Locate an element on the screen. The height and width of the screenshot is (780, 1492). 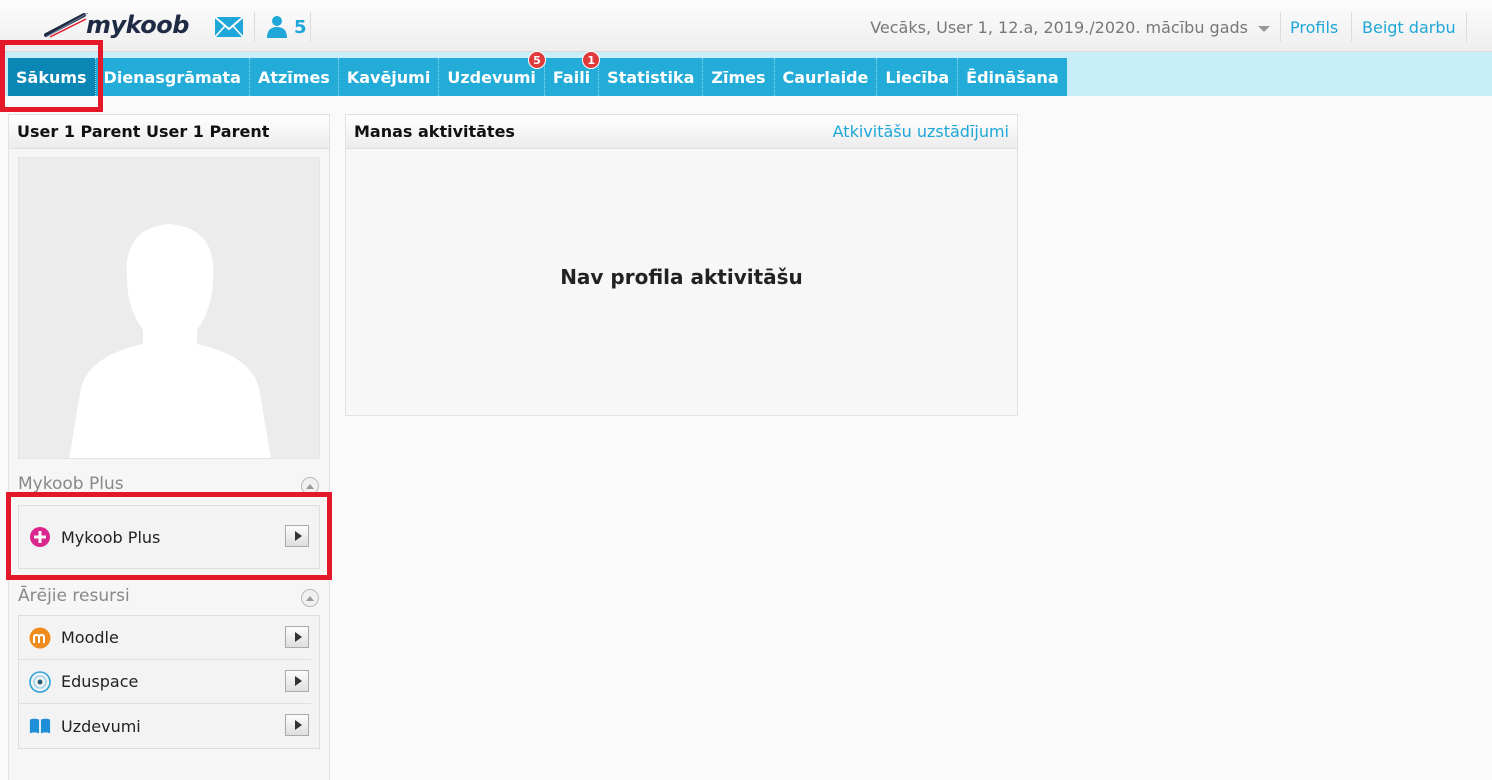
tab-edinasana: Ēdināšana is located at coordinates (1012, 77).